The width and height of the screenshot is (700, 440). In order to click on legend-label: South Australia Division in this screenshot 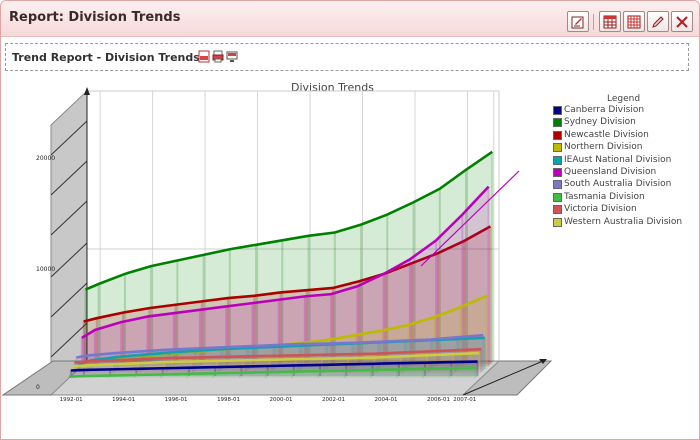, I will do `click(618, 184)`.